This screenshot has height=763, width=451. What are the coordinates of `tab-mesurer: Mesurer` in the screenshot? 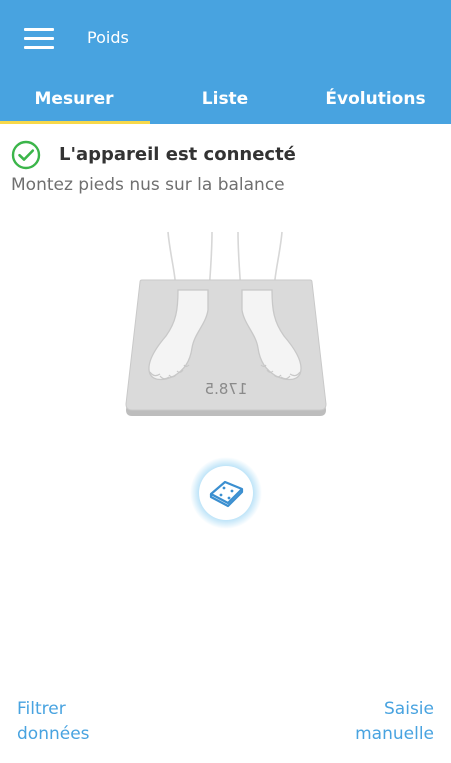 It's located at (74, 99).